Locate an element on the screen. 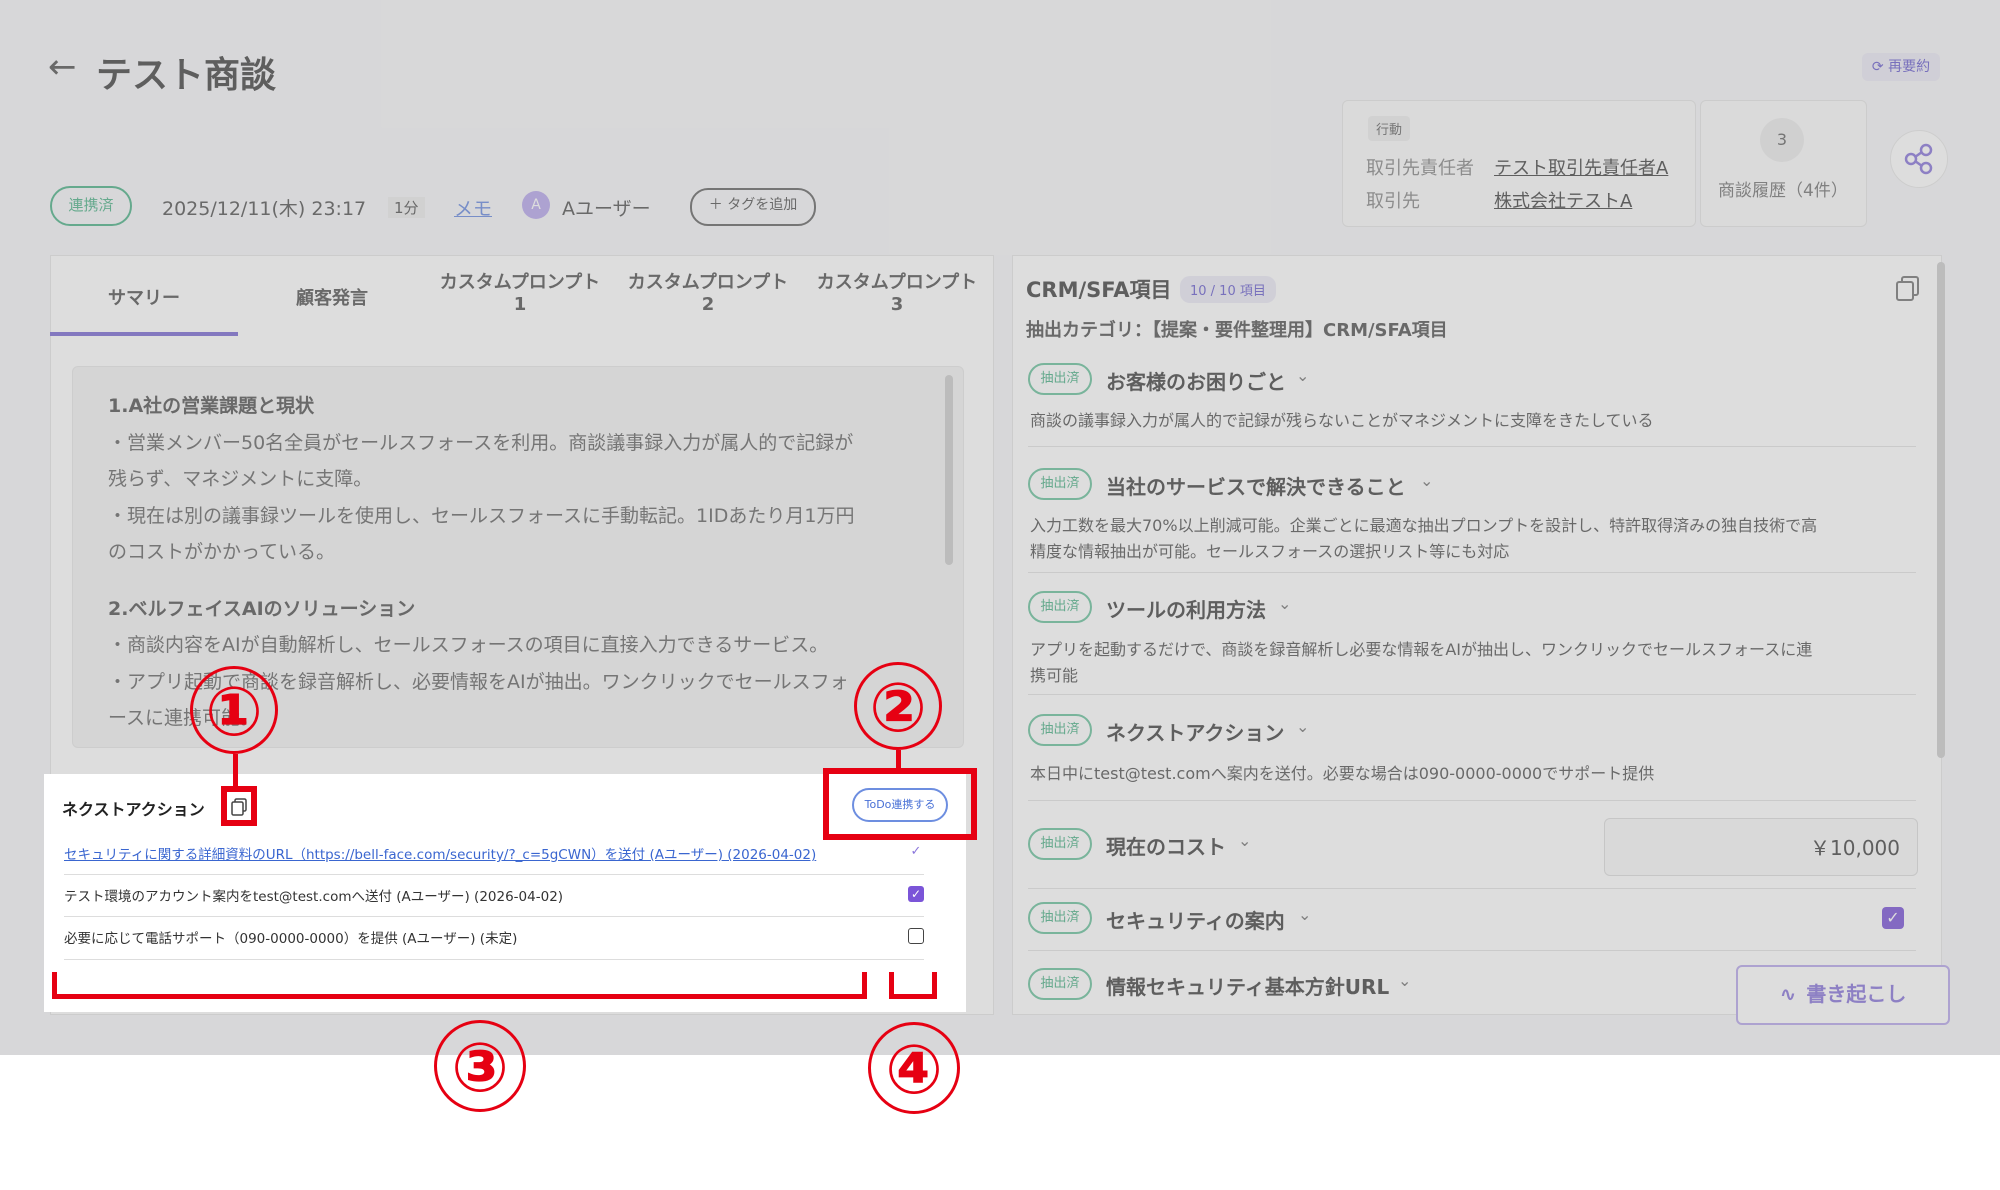 This screenshot has height=1190, width=2000. contact-link: テスト取引先責任者A is located at coordinates (1581, 167).